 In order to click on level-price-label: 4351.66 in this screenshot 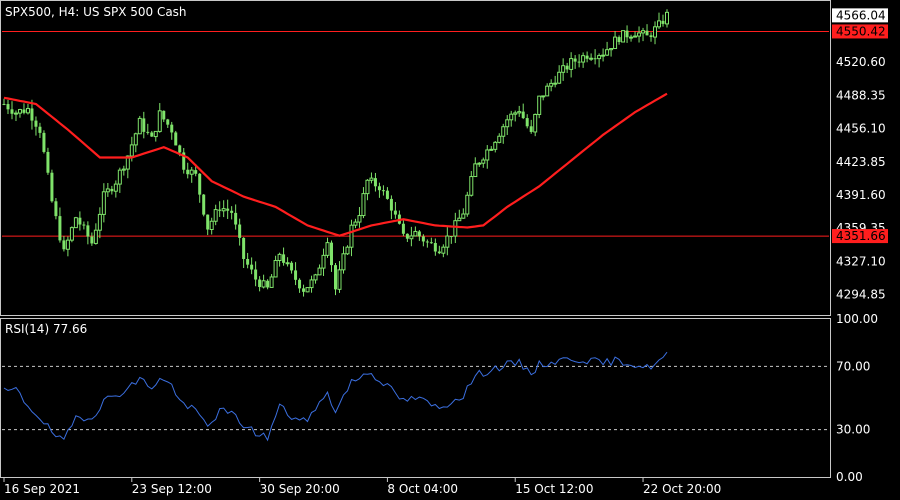, I will do `click(861, 236)`.